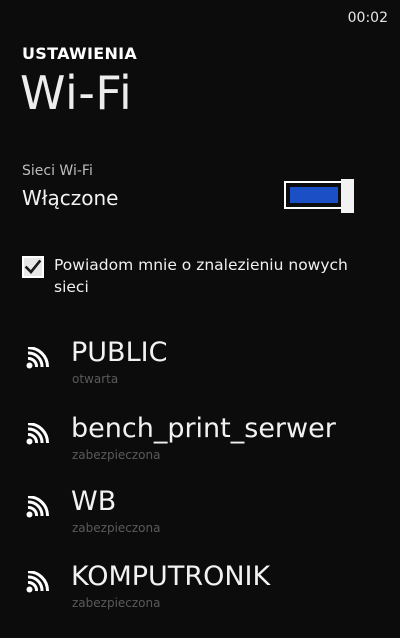  What do you see at coordinates (171, 576) in the screenshot?
I see `network-name: KOMPUTRONIK` at bounding box center [171, 576].